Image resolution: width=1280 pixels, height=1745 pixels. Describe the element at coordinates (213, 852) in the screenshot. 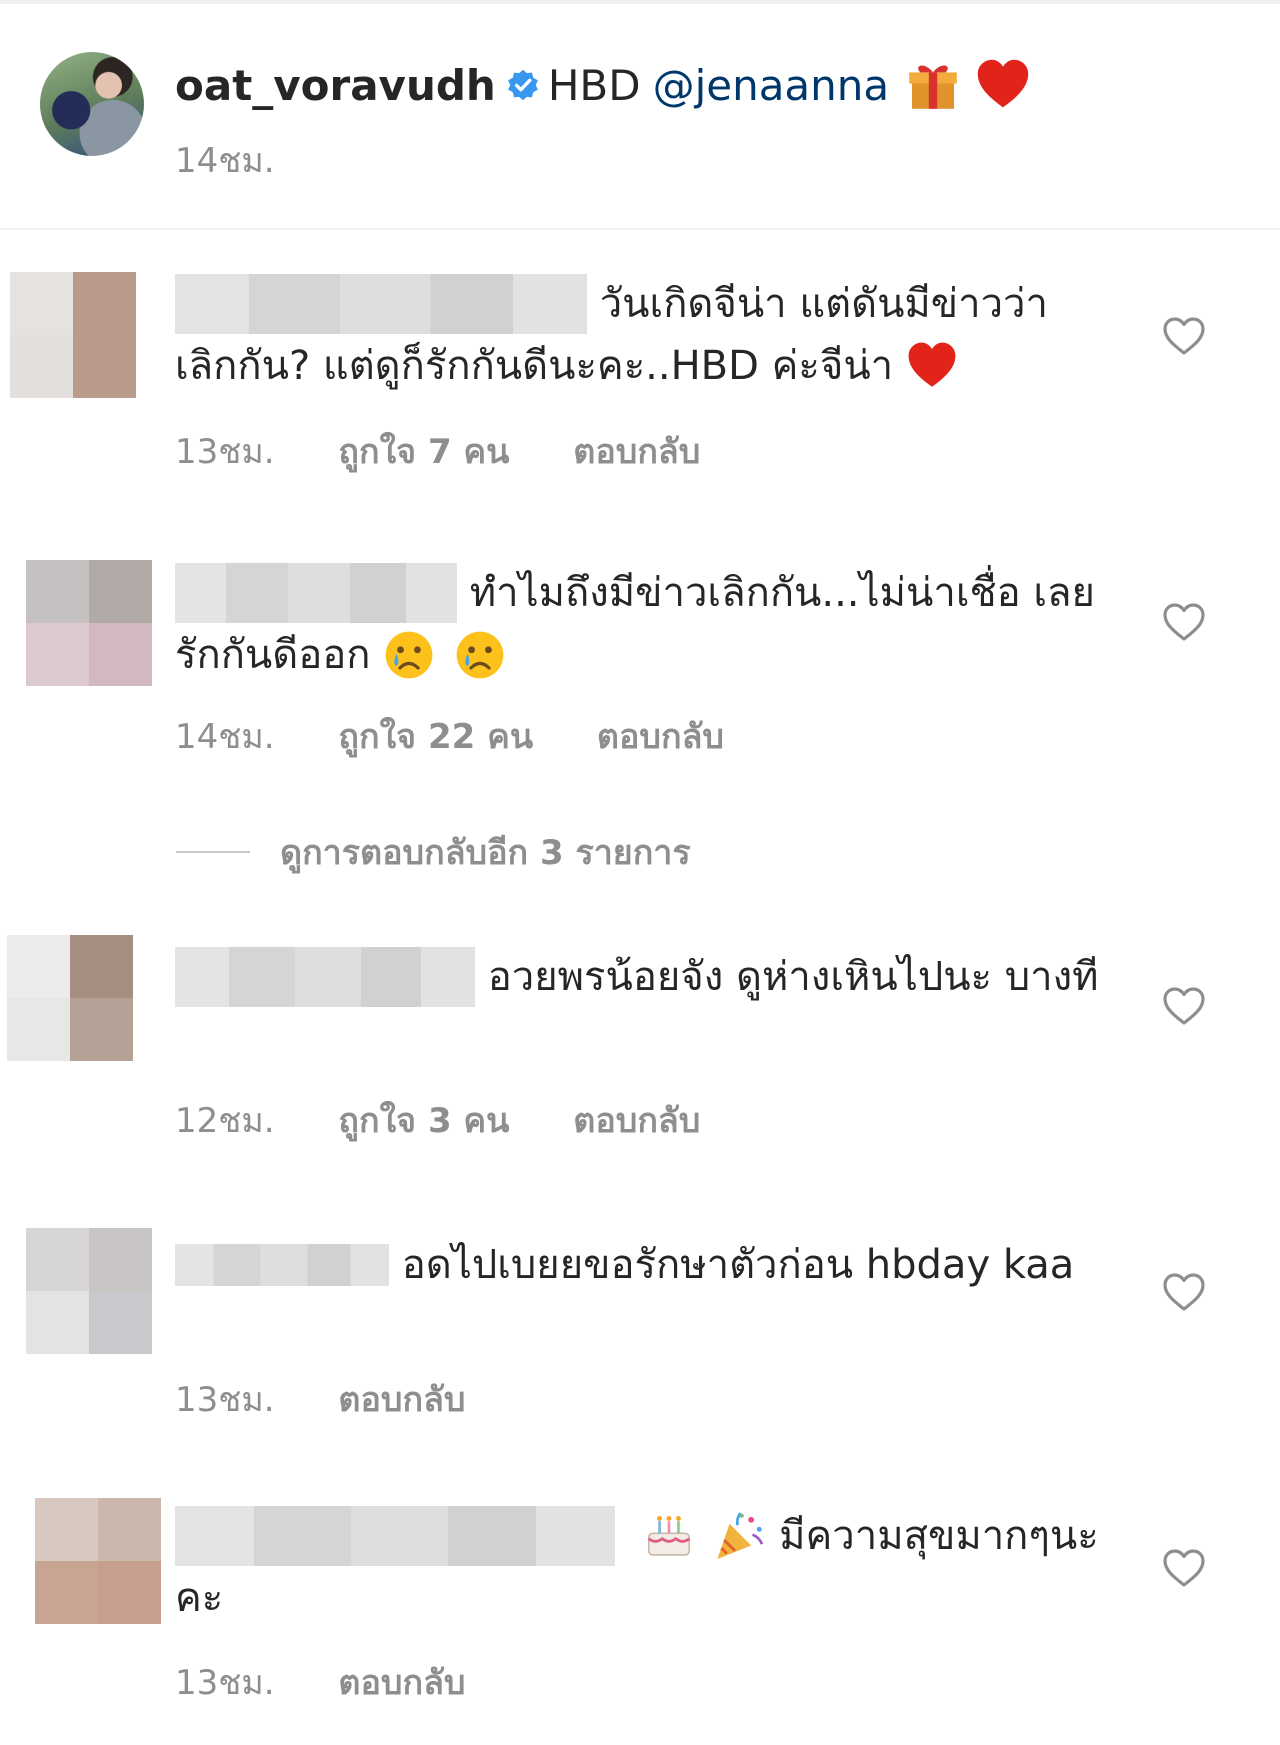

I see `view-replies-line` at that location.